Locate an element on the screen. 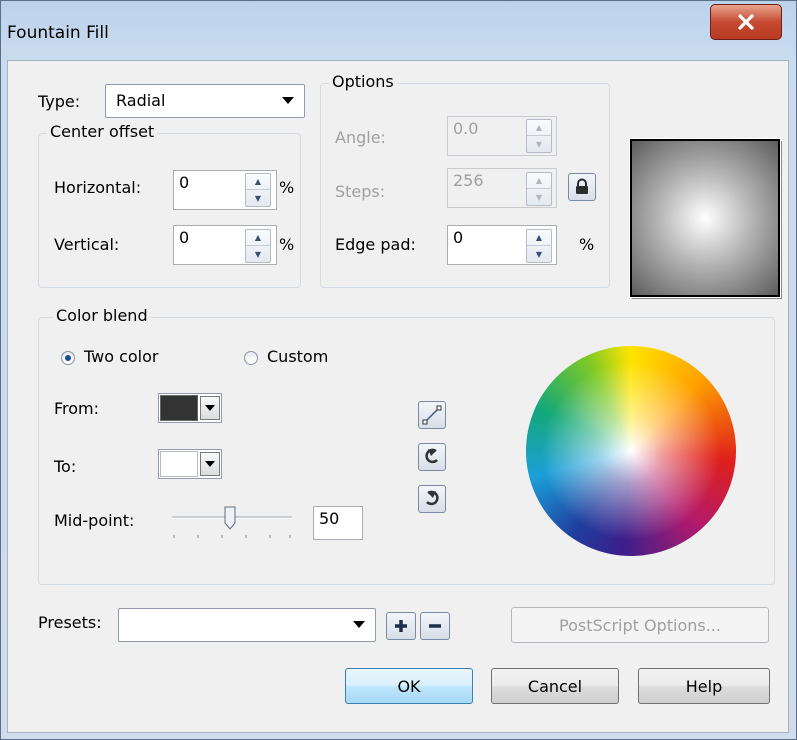 The image size is (797, 740). slider-track is located at coordinates (232, 522).